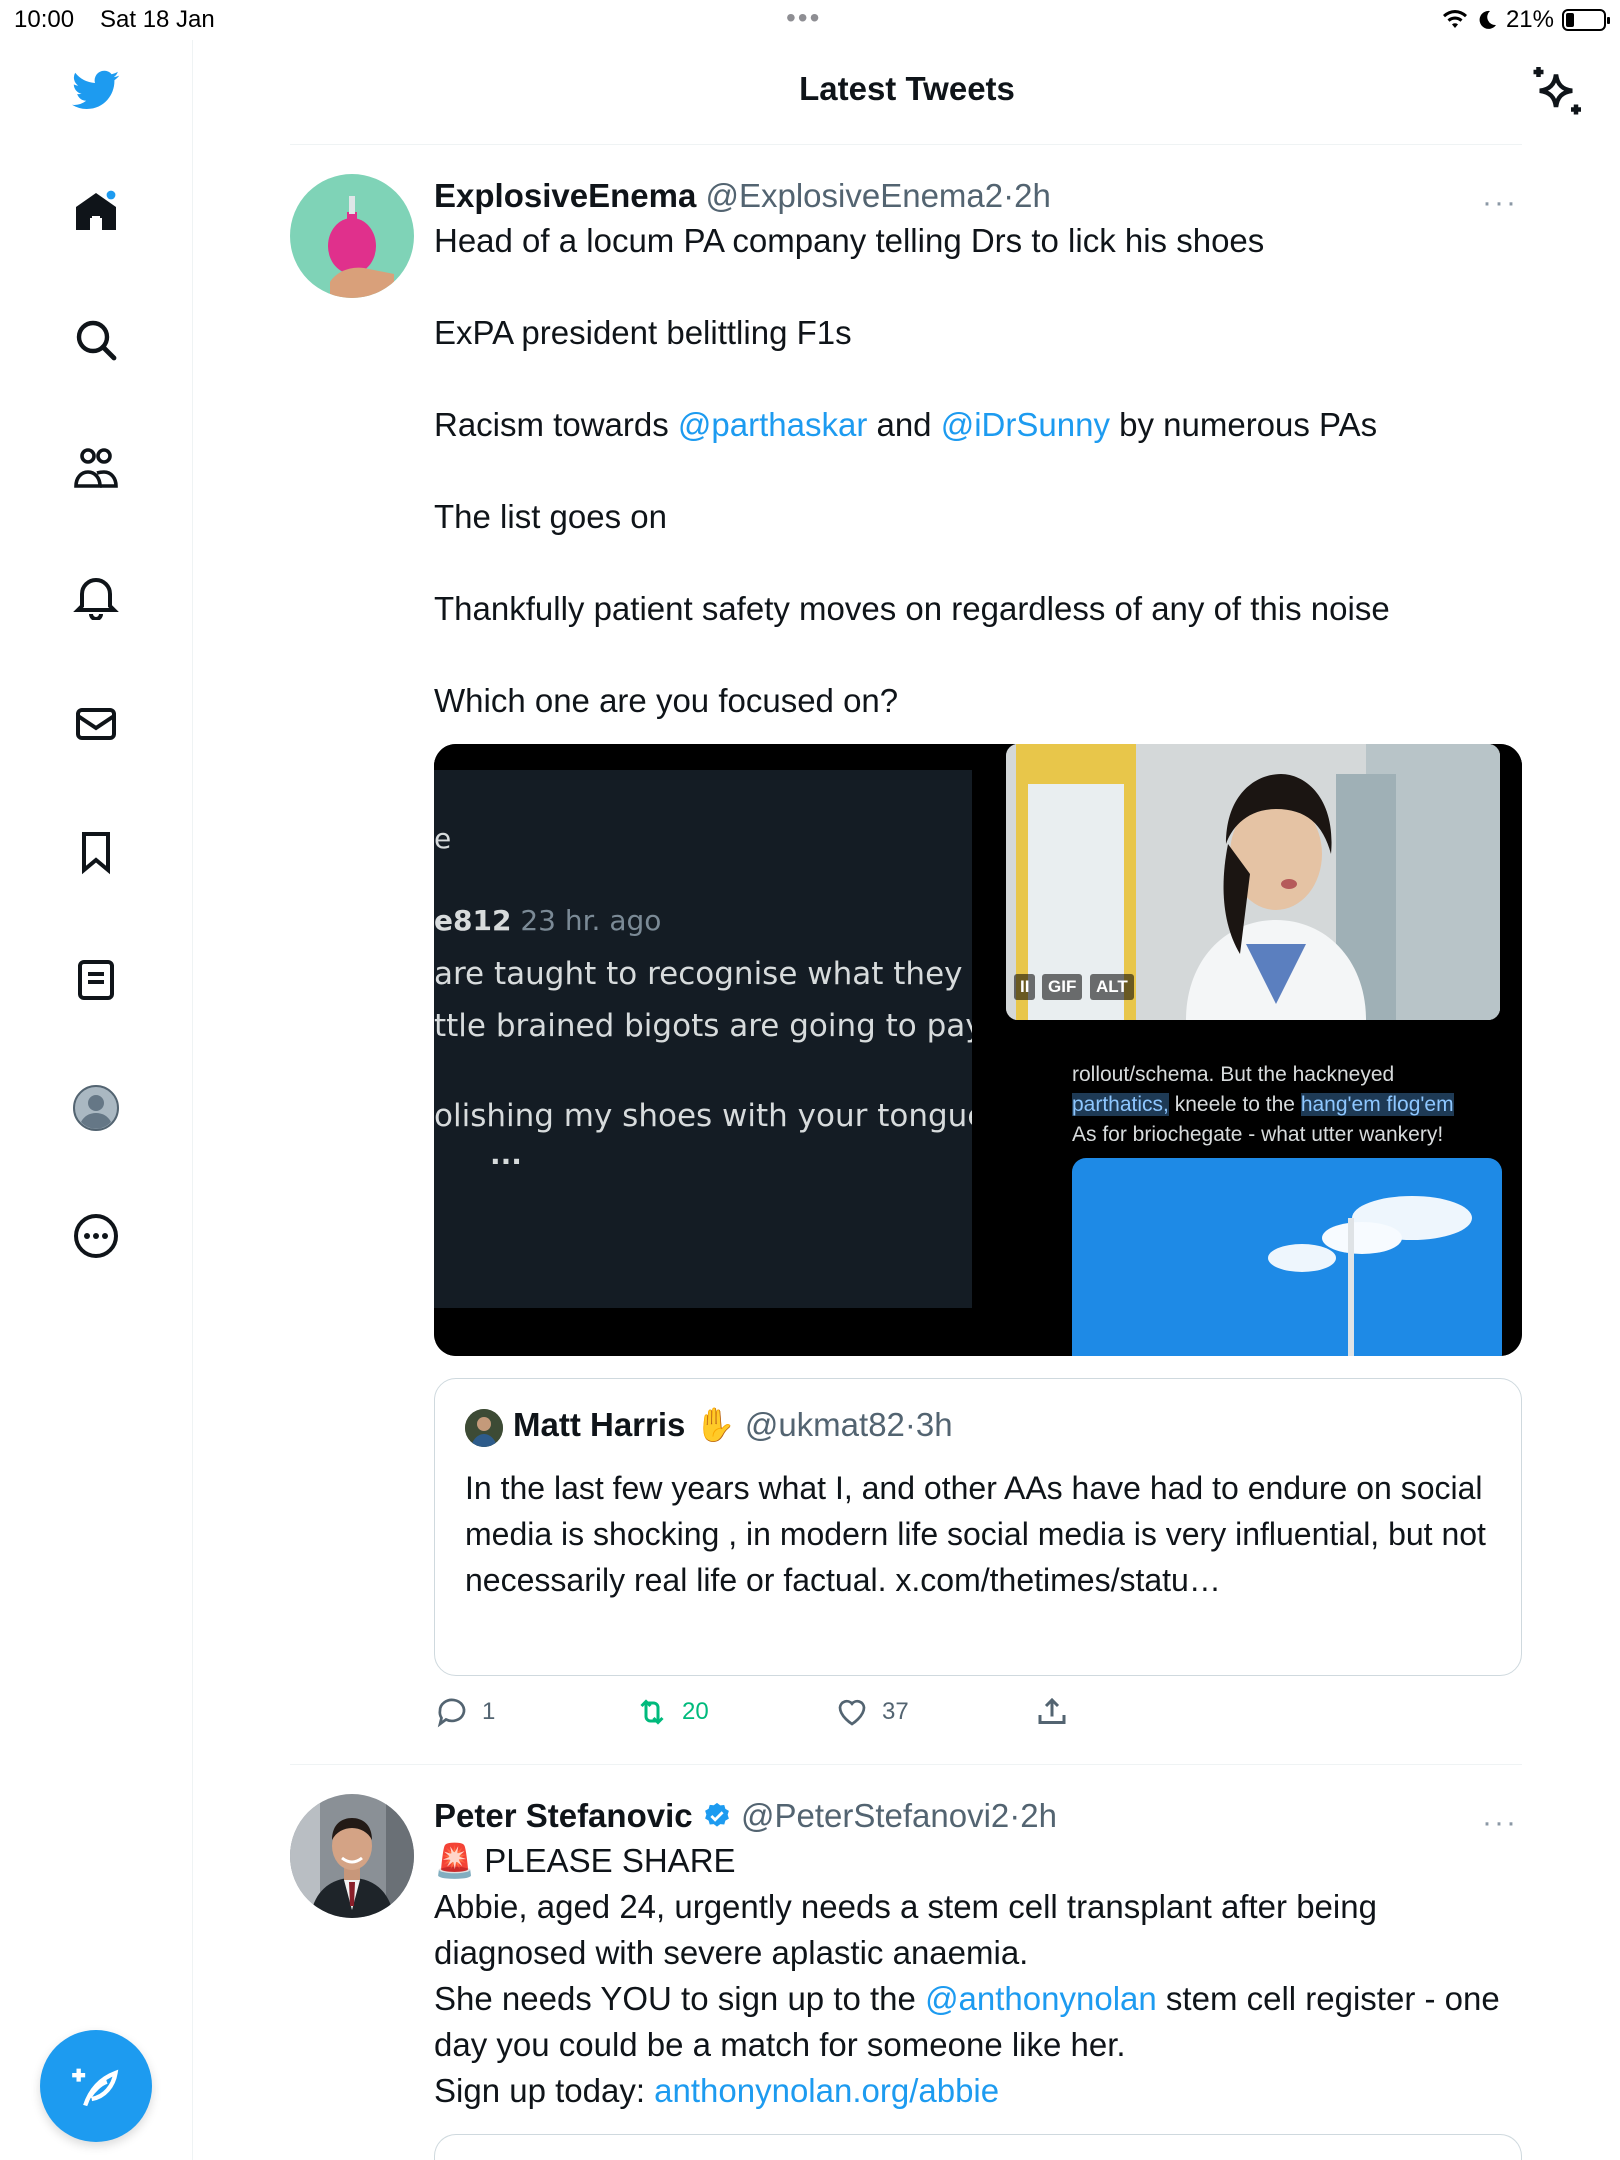 This screenshot has width=1620, height=2160. I want to click on tweet-paragraph: The list goes on, so click(550, 516).